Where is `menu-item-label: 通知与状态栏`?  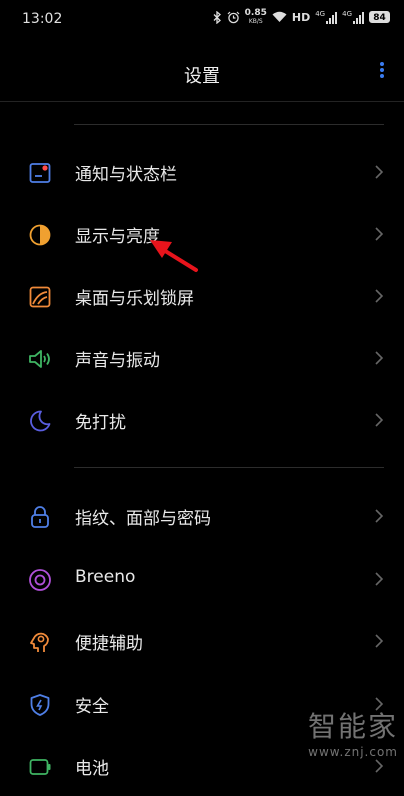 menu-item-label: 通知与状态栏 is located at coordinates (126, 175).